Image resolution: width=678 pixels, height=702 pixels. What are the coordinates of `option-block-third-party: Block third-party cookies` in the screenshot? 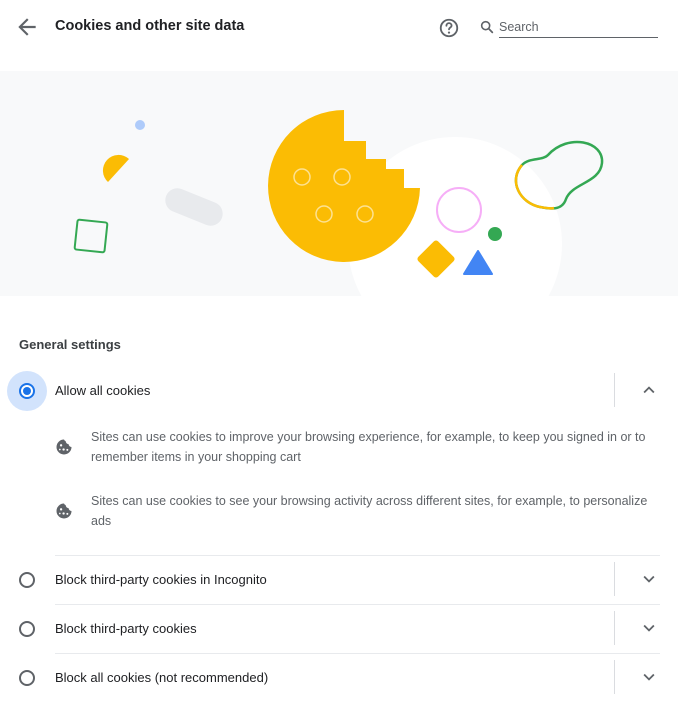 It's located at (339, 629).